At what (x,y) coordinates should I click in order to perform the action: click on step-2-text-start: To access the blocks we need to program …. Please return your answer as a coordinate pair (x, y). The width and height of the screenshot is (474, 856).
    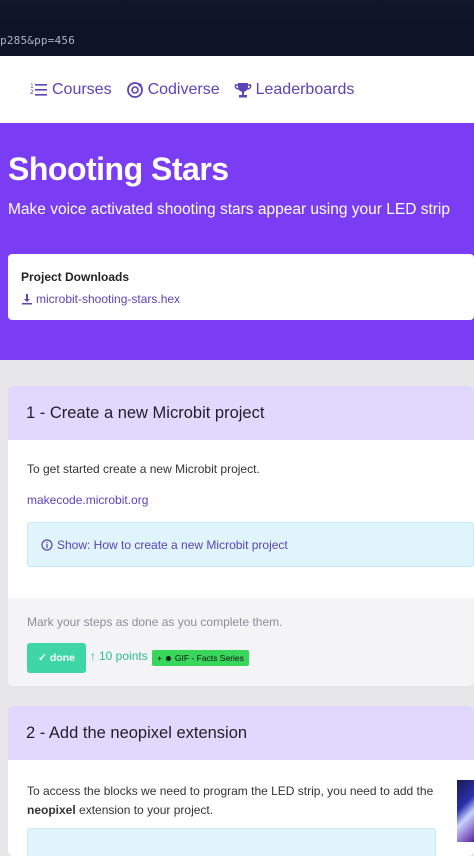
    Looking at the image, I should click on (230, 791).